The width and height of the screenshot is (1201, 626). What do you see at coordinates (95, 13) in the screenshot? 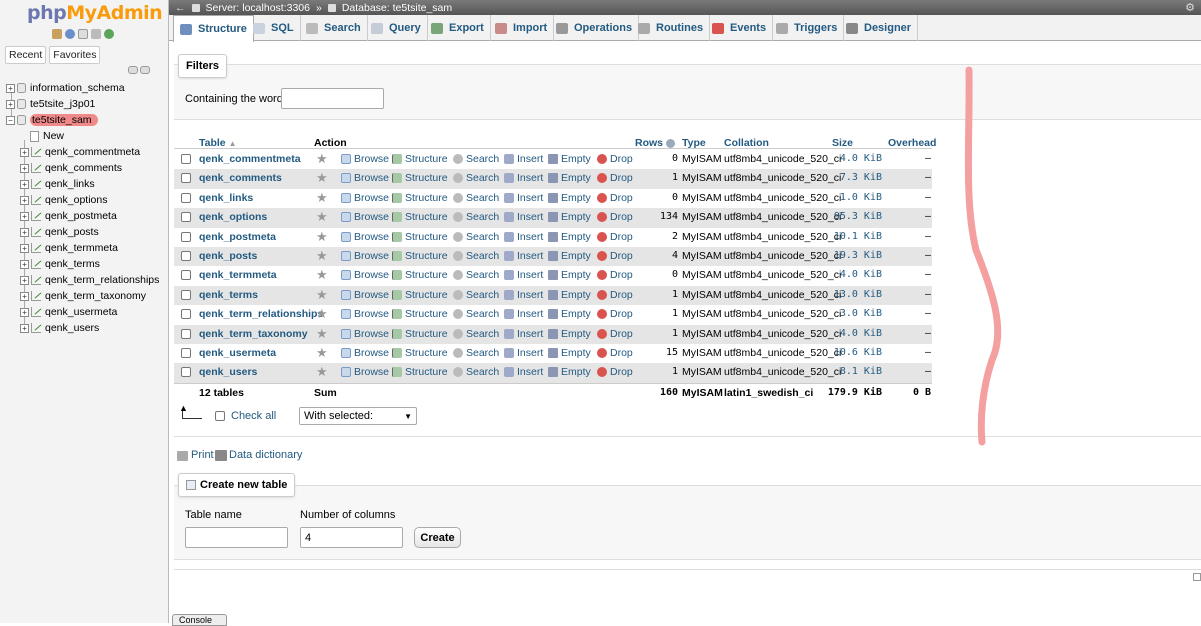
I see `phpmyadmin-logo: phpMyAdmin` at bounding box center [95, 13].